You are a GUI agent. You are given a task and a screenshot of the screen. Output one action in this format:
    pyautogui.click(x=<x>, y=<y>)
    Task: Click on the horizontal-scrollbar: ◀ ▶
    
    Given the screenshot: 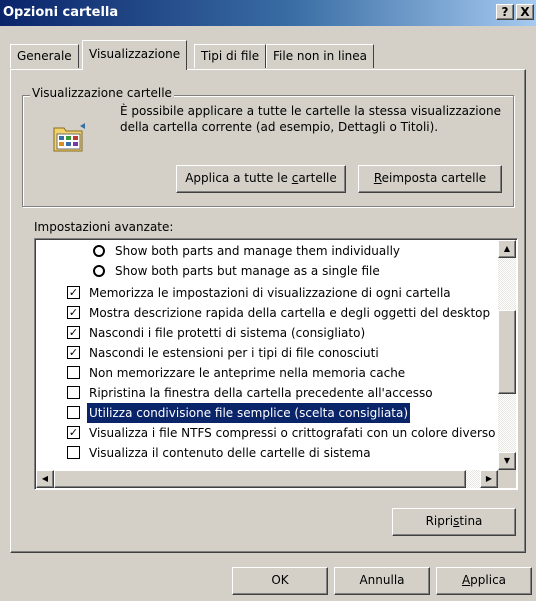 What is the action you would take?
    pyautogui.click(x=267, y=479)
    